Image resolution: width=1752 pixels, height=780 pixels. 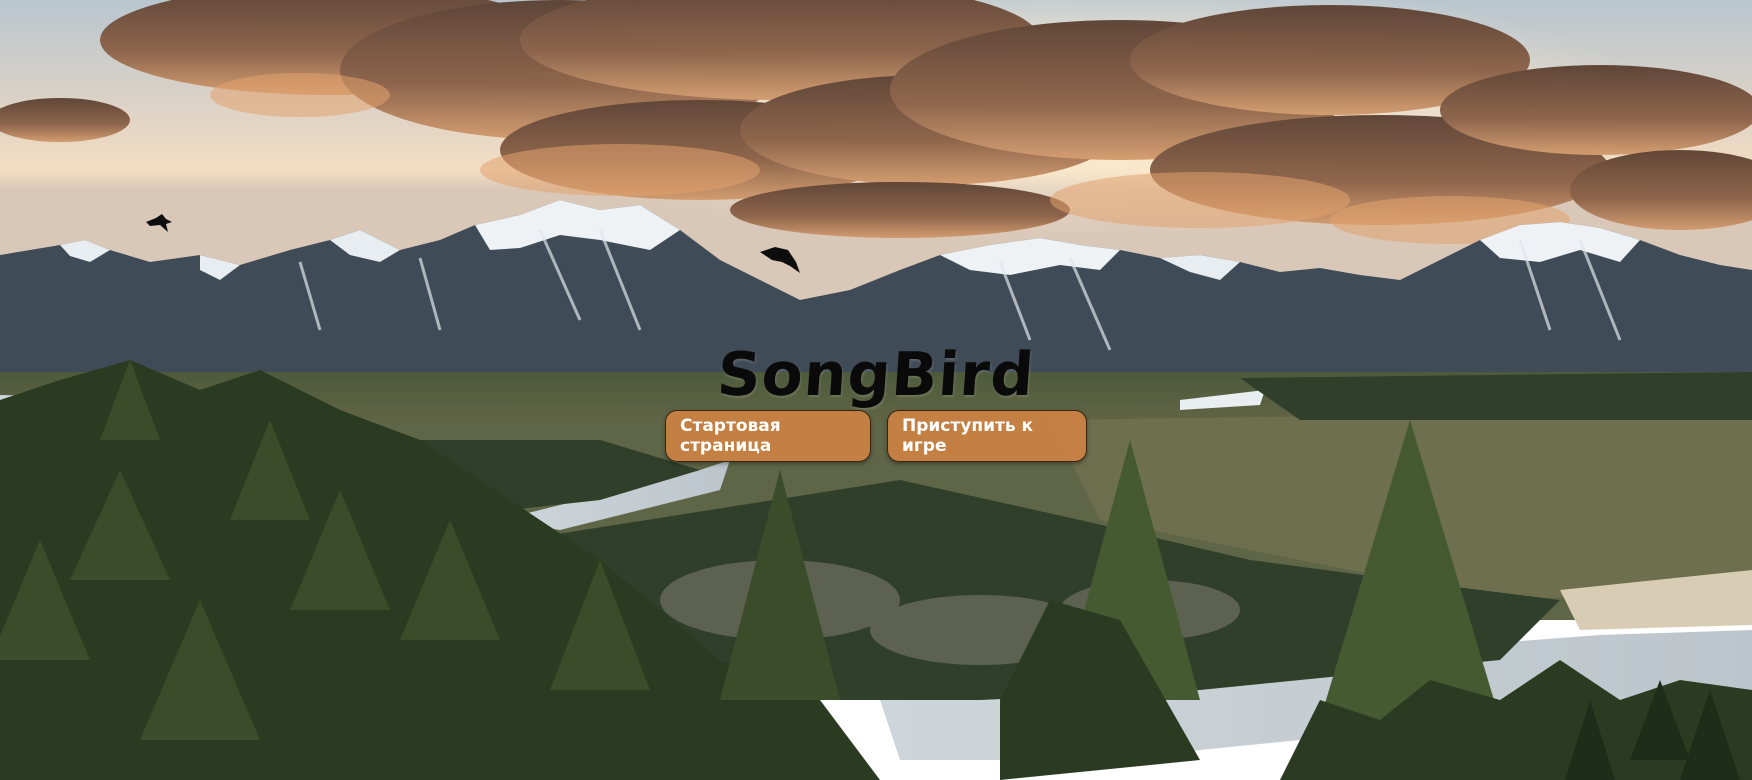 What do you see at coordinates (987, 436) in the screenshot?
I see `start-game-button: Приступить к игре` at bounding box center [987, 436].